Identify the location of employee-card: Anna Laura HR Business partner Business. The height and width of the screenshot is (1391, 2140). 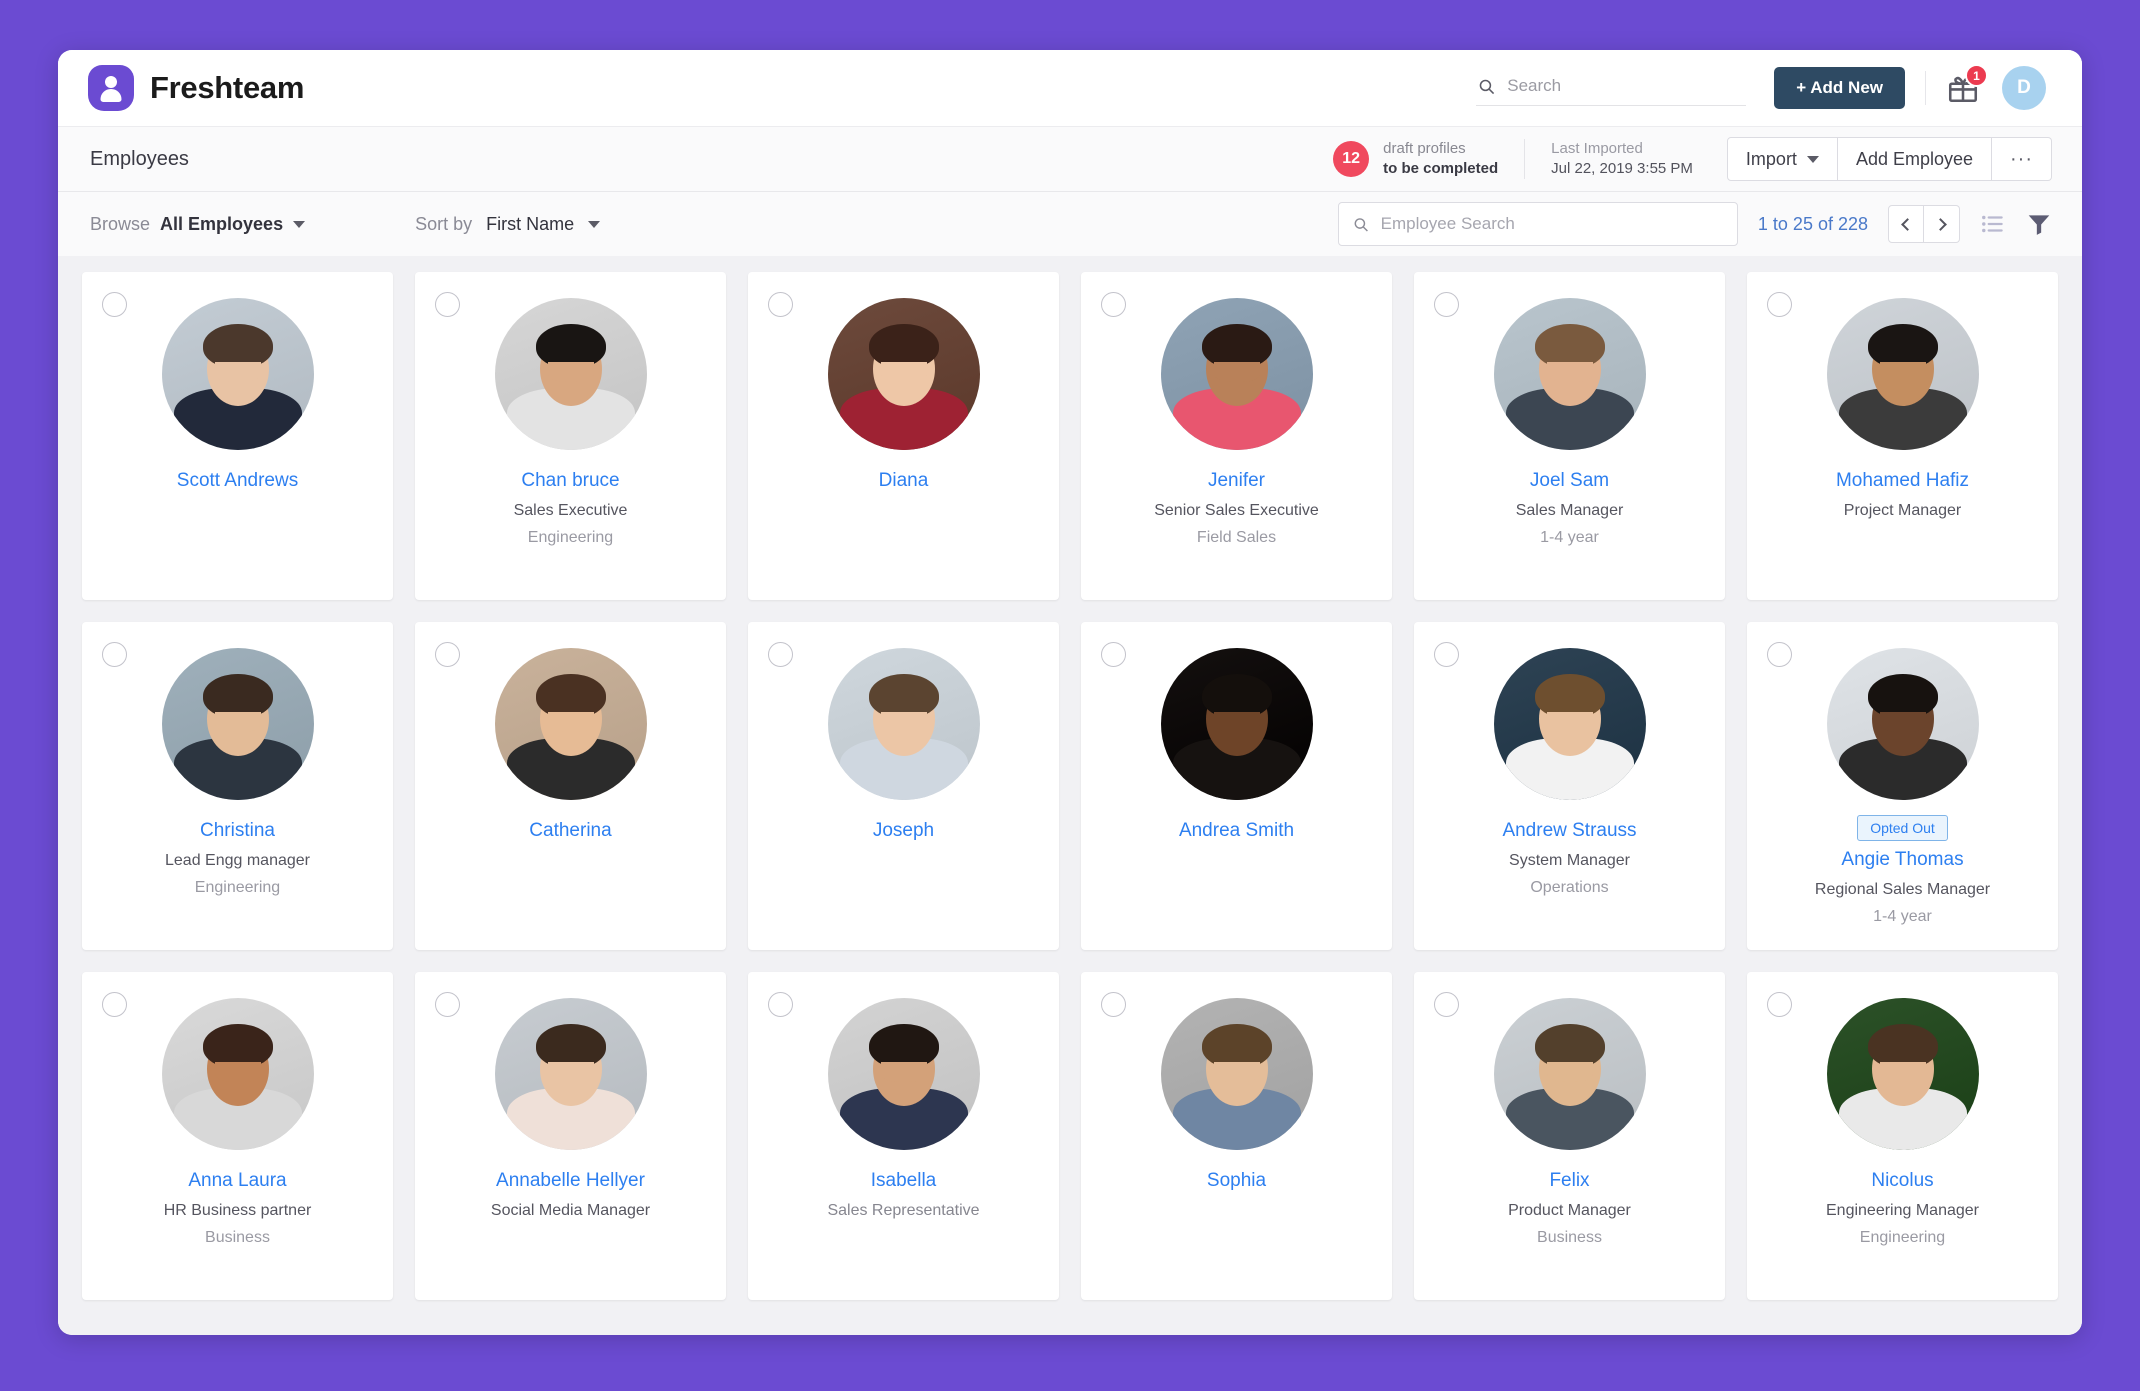
(237, 1136).